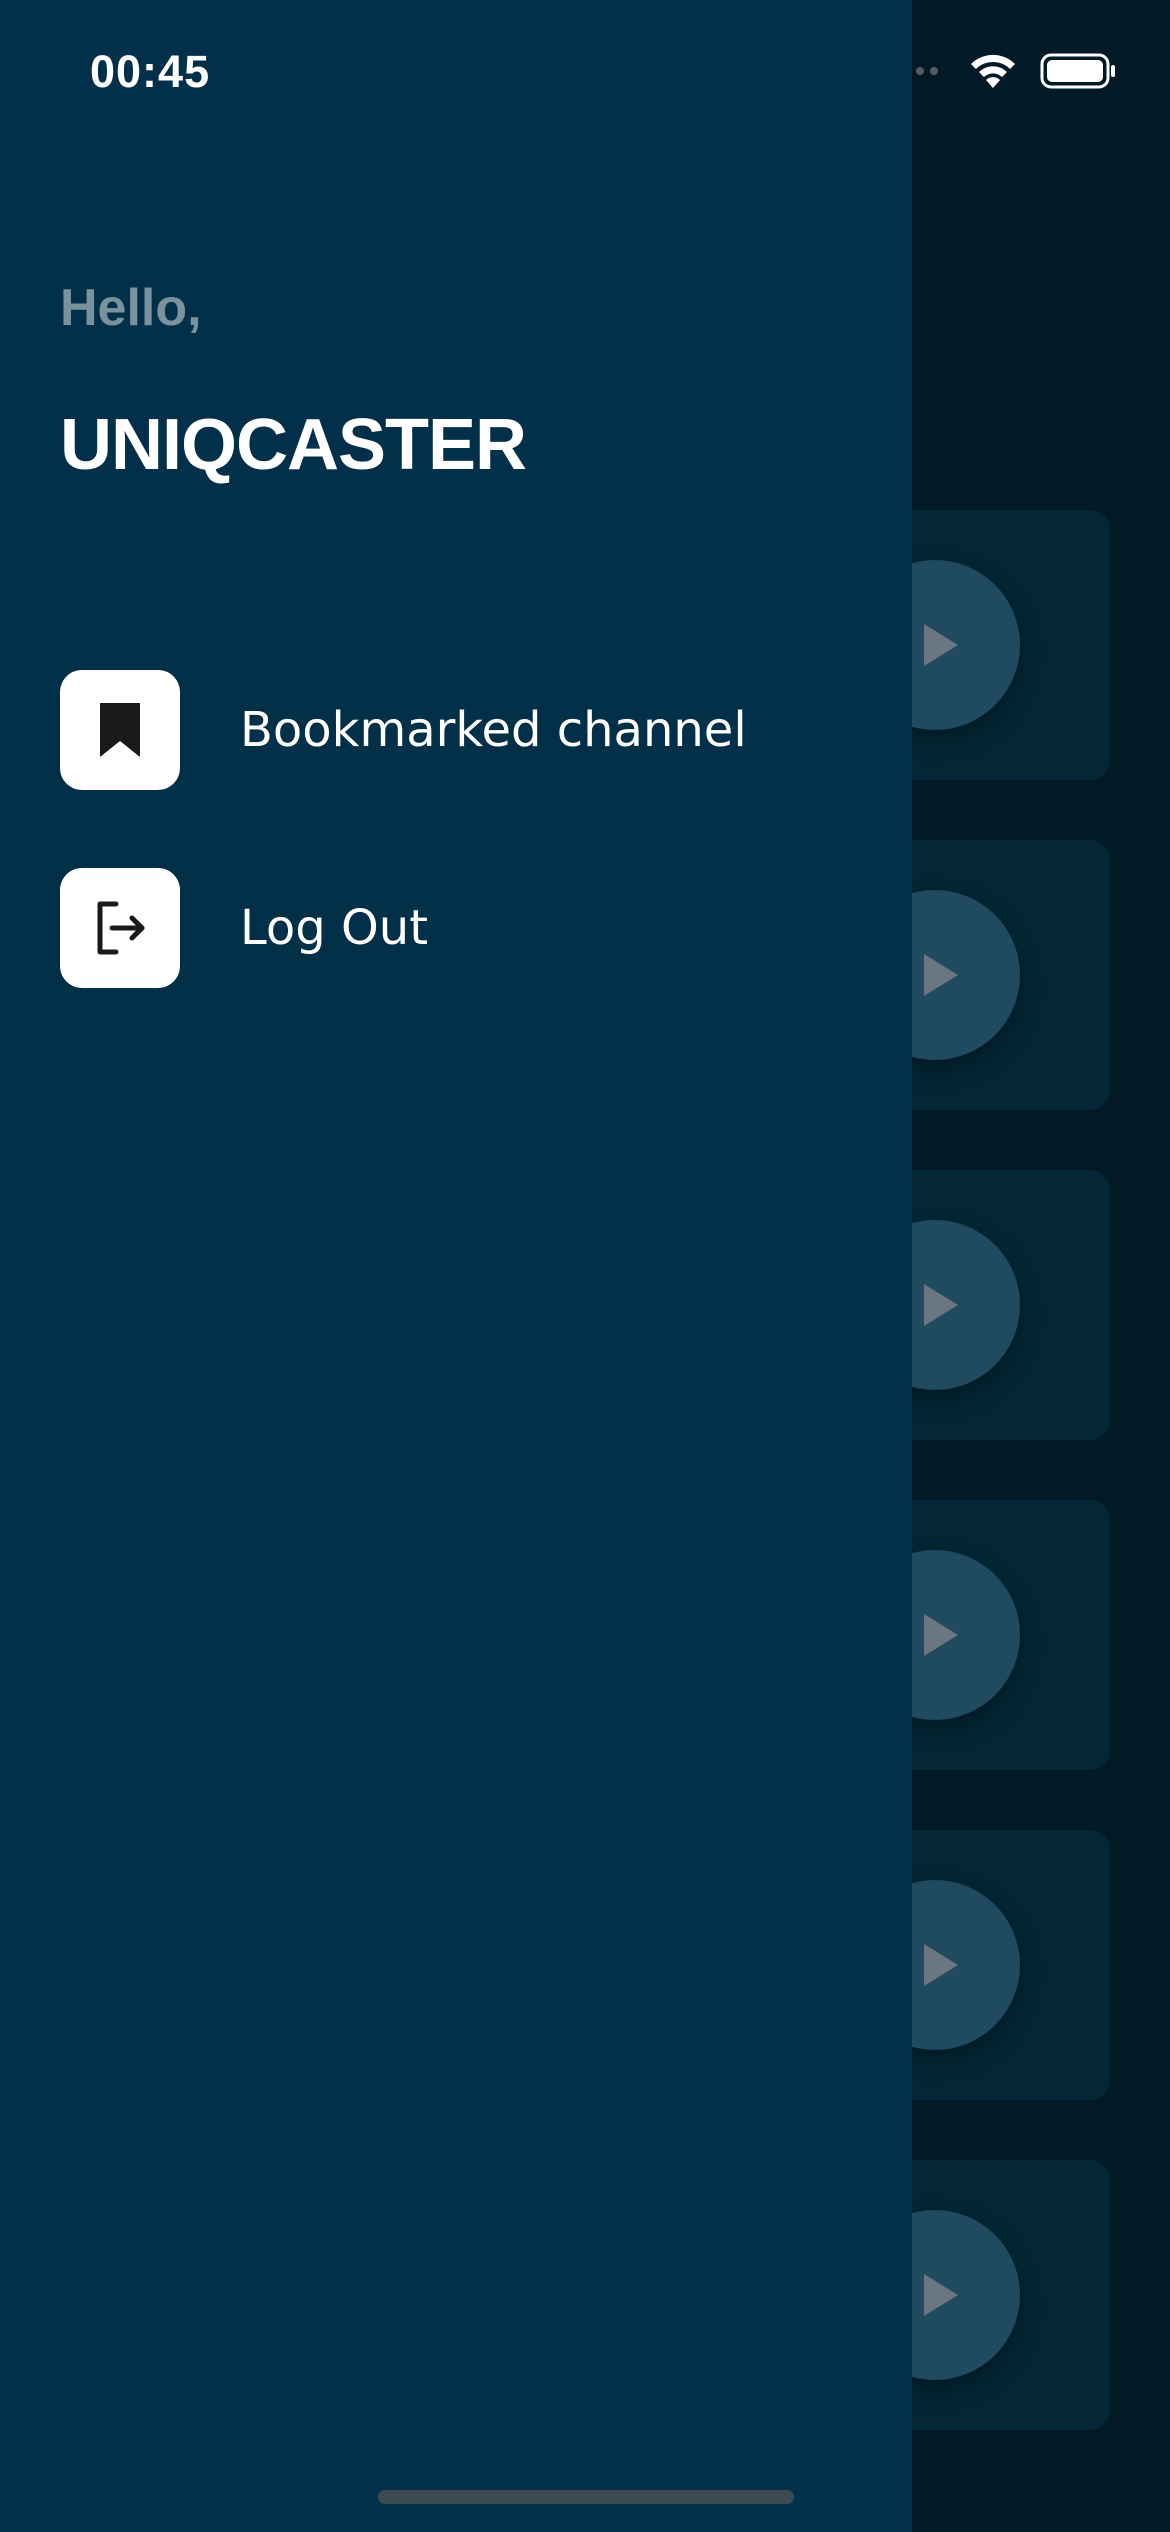  I want to click on menu-item-log-out: Log Out, so click(460, 928).